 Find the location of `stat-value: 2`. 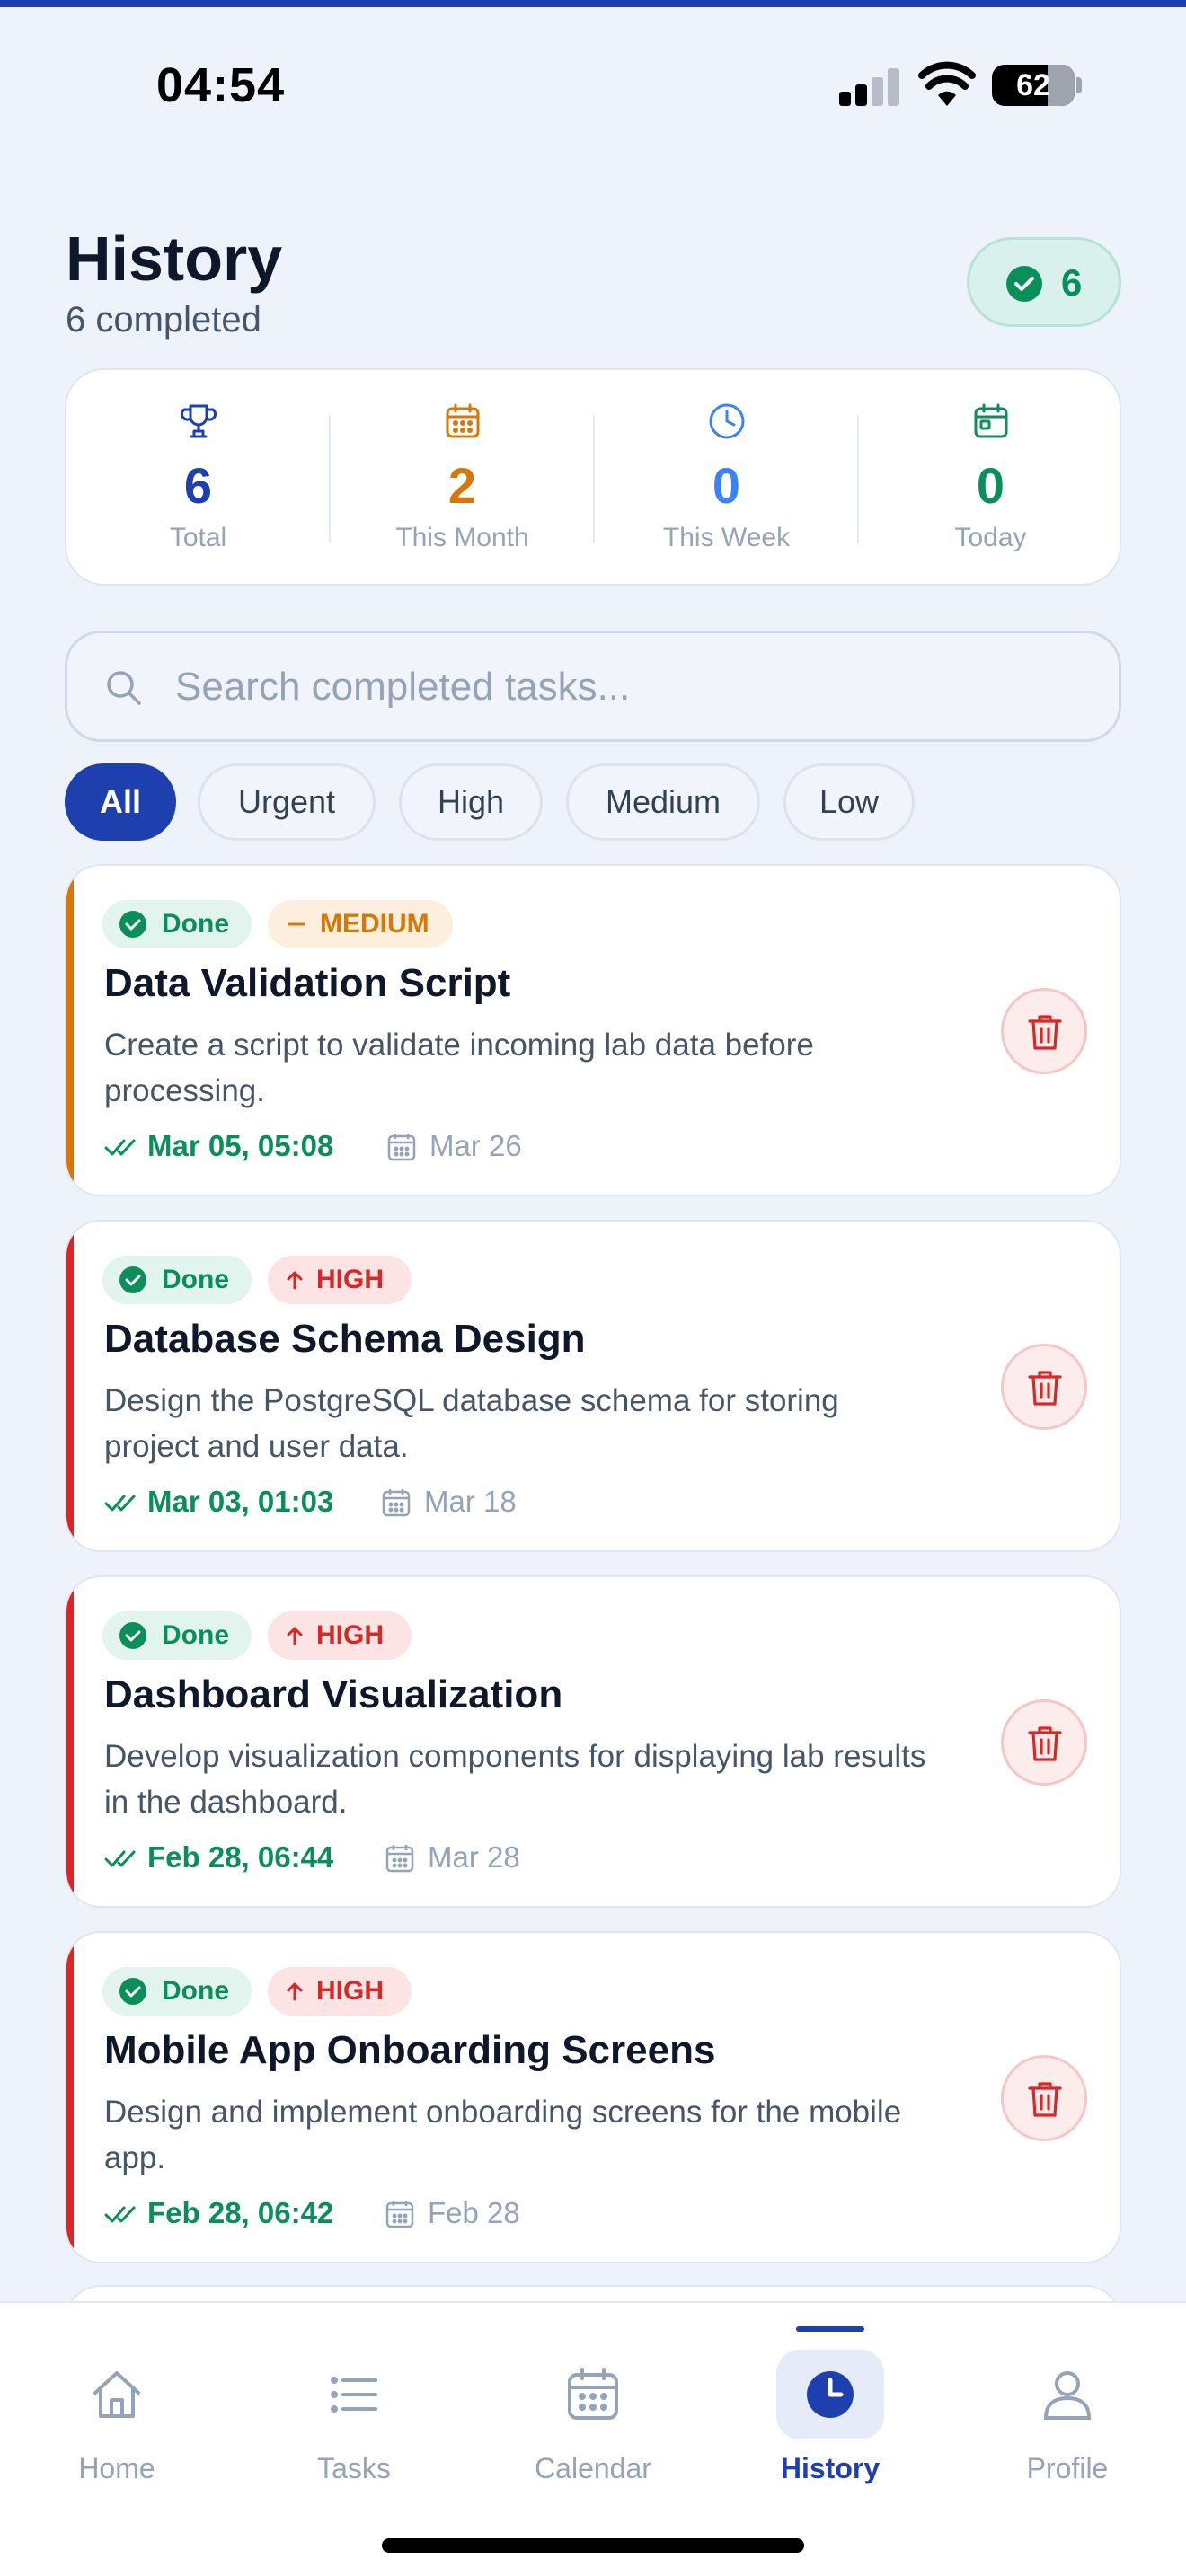

stat-value: 2 is located at coordinates (462, 485).